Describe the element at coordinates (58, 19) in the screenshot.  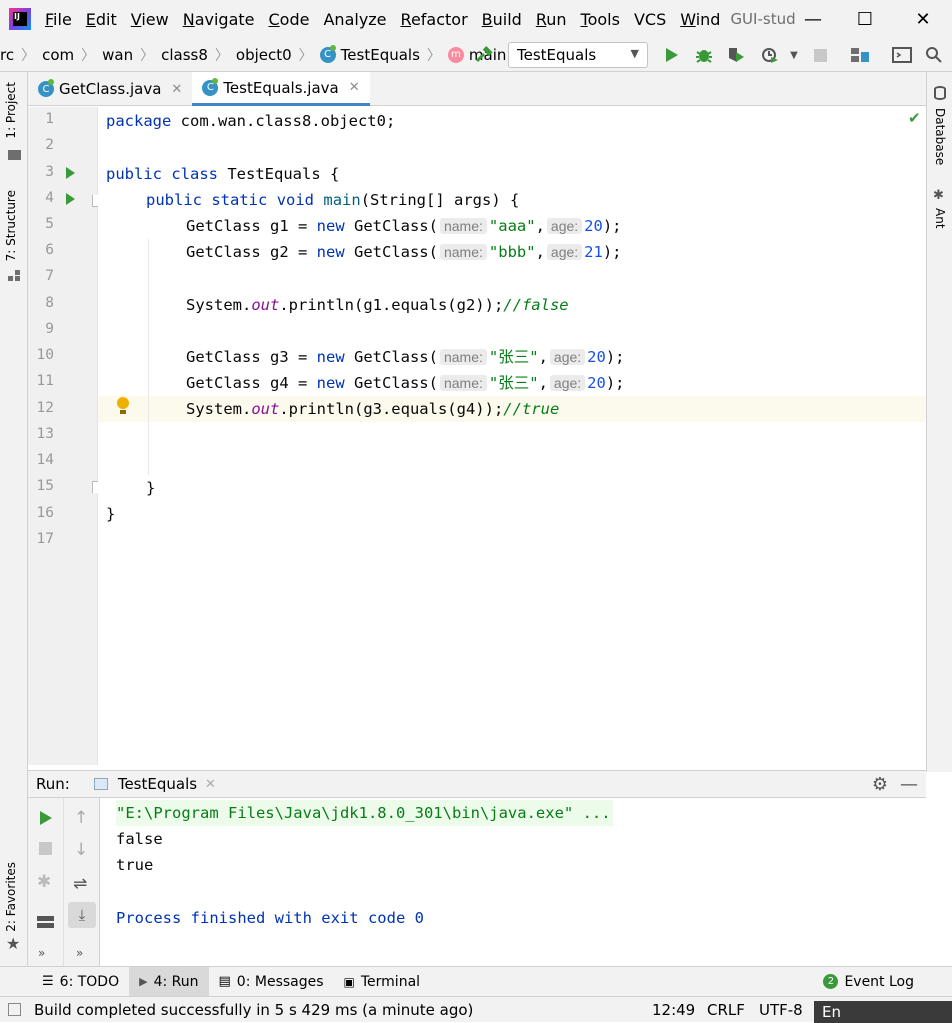
I see `menu-file: File` at that location.